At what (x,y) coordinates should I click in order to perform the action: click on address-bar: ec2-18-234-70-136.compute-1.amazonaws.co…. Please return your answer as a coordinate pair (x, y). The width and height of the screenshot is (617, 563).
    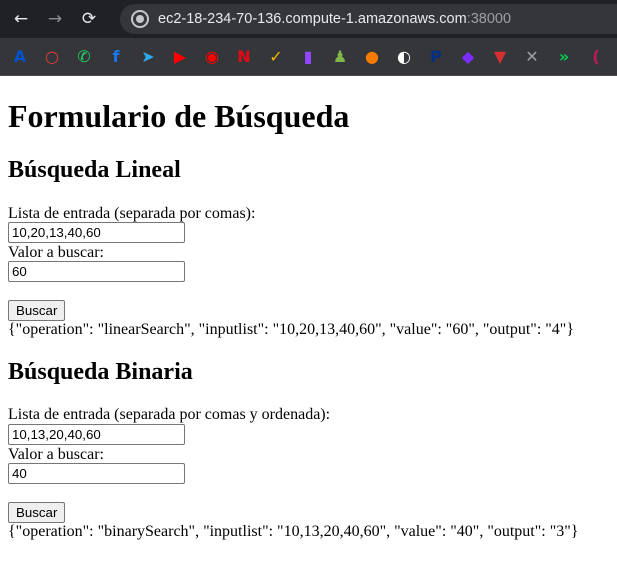
    Looking at the image, I should click on (368, 19).